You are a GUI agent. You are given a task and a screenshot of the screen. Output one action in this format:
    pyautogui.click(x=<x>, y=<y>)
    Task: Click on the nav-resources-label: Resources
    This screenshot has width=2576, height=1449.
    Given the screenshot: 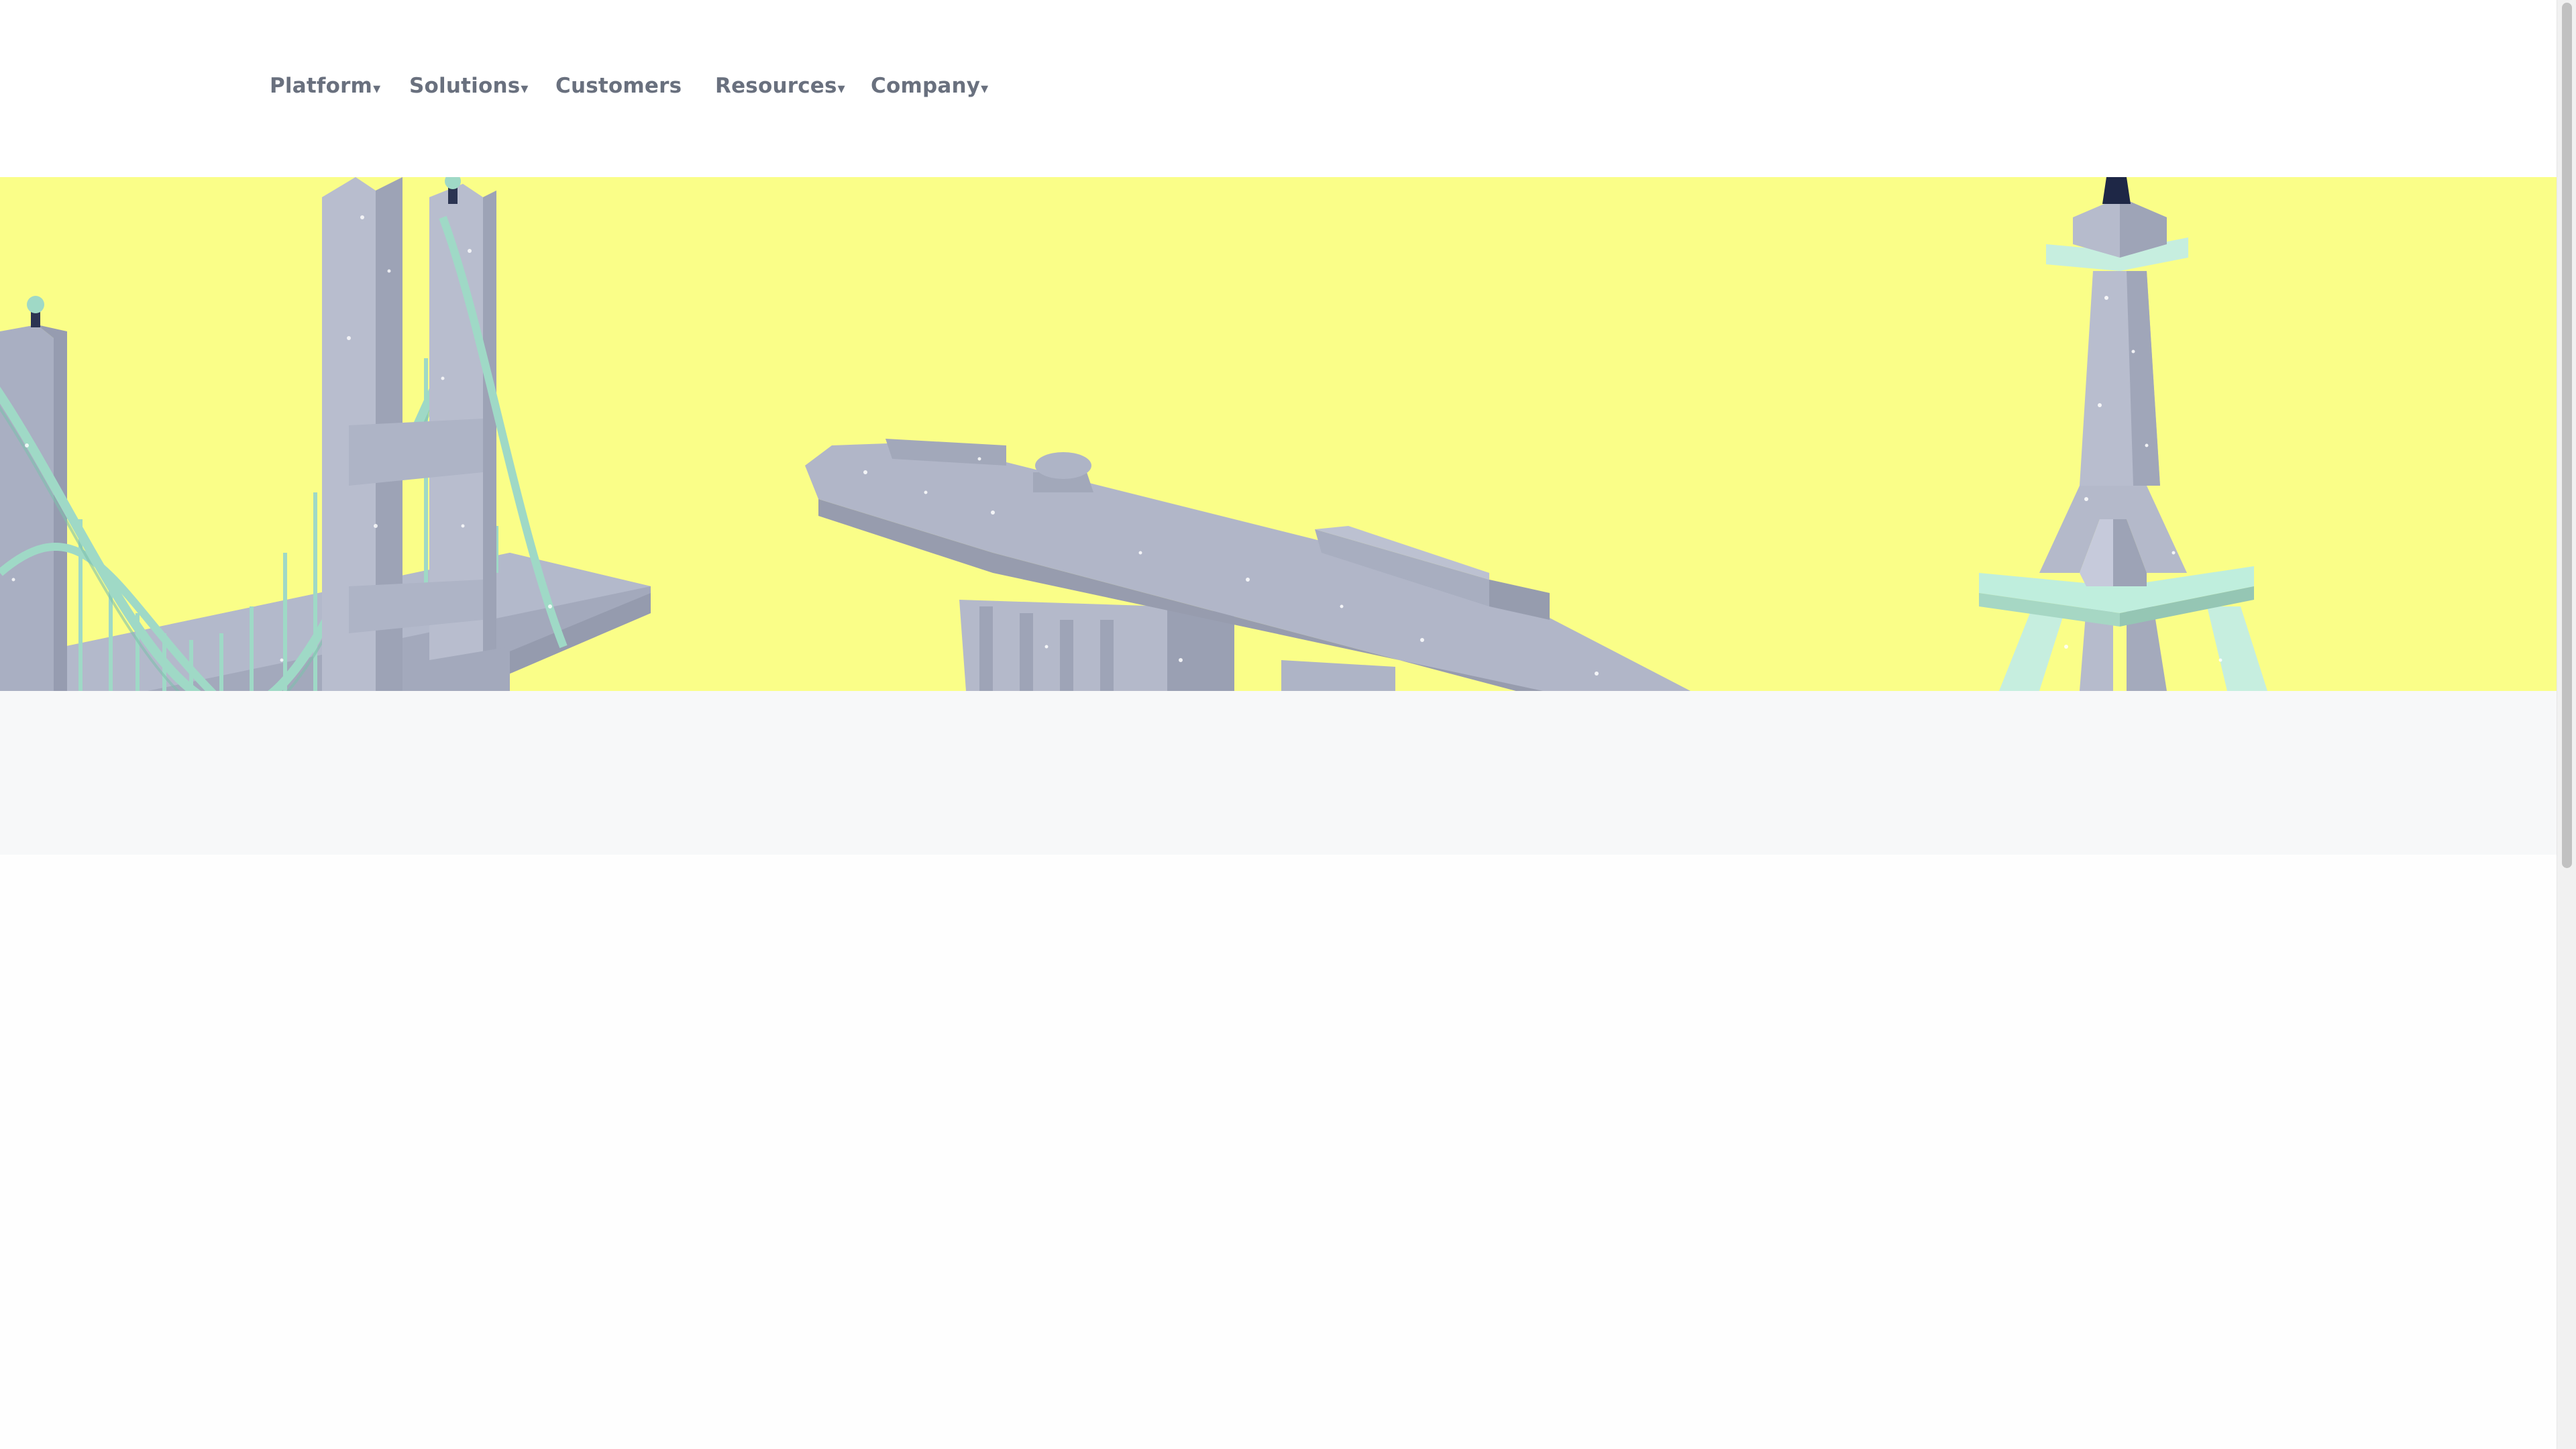 What is the action you would take?
    pyautogui.click(x=776, y=86)
    